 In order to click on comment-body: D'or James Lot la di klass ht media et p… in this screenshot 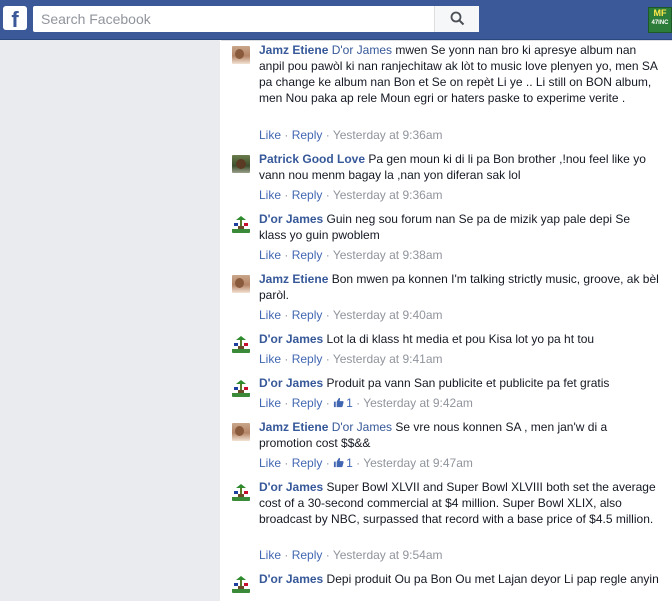, I will do `click(459, 339)`.